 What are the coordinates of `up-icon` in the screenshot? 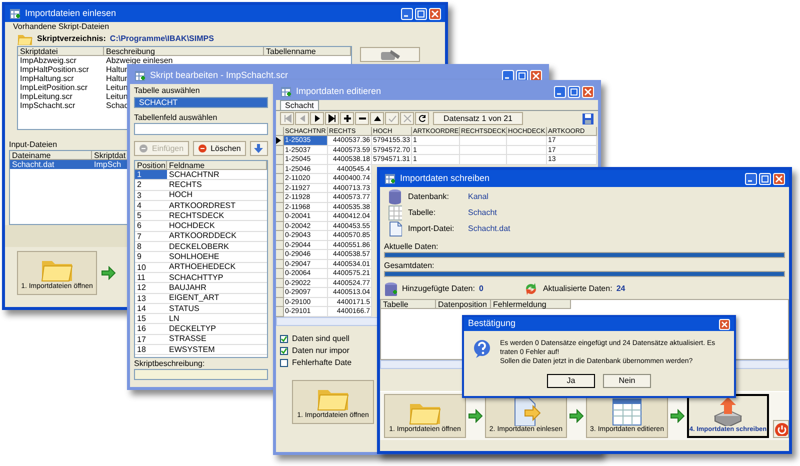 It's located at (377, 118).